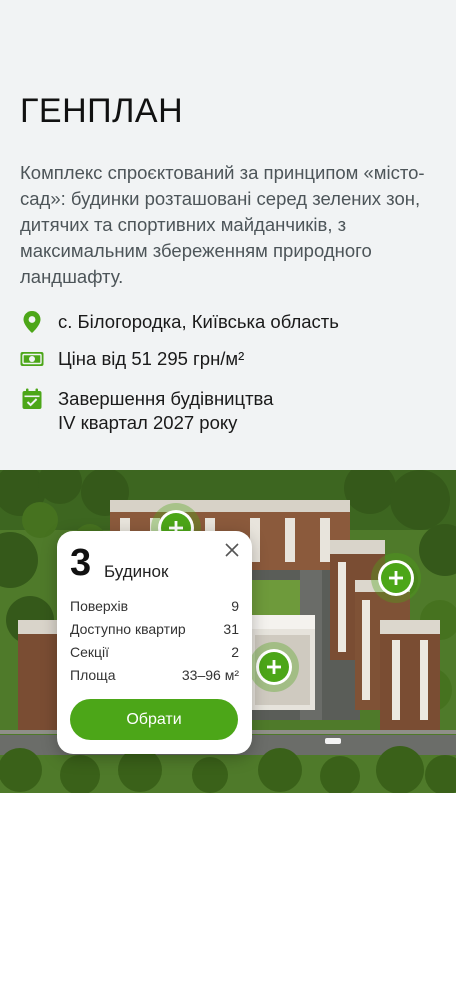  Describe the element at coordinates (32, 359) in the screenshot. I see `money-icon` at that location.